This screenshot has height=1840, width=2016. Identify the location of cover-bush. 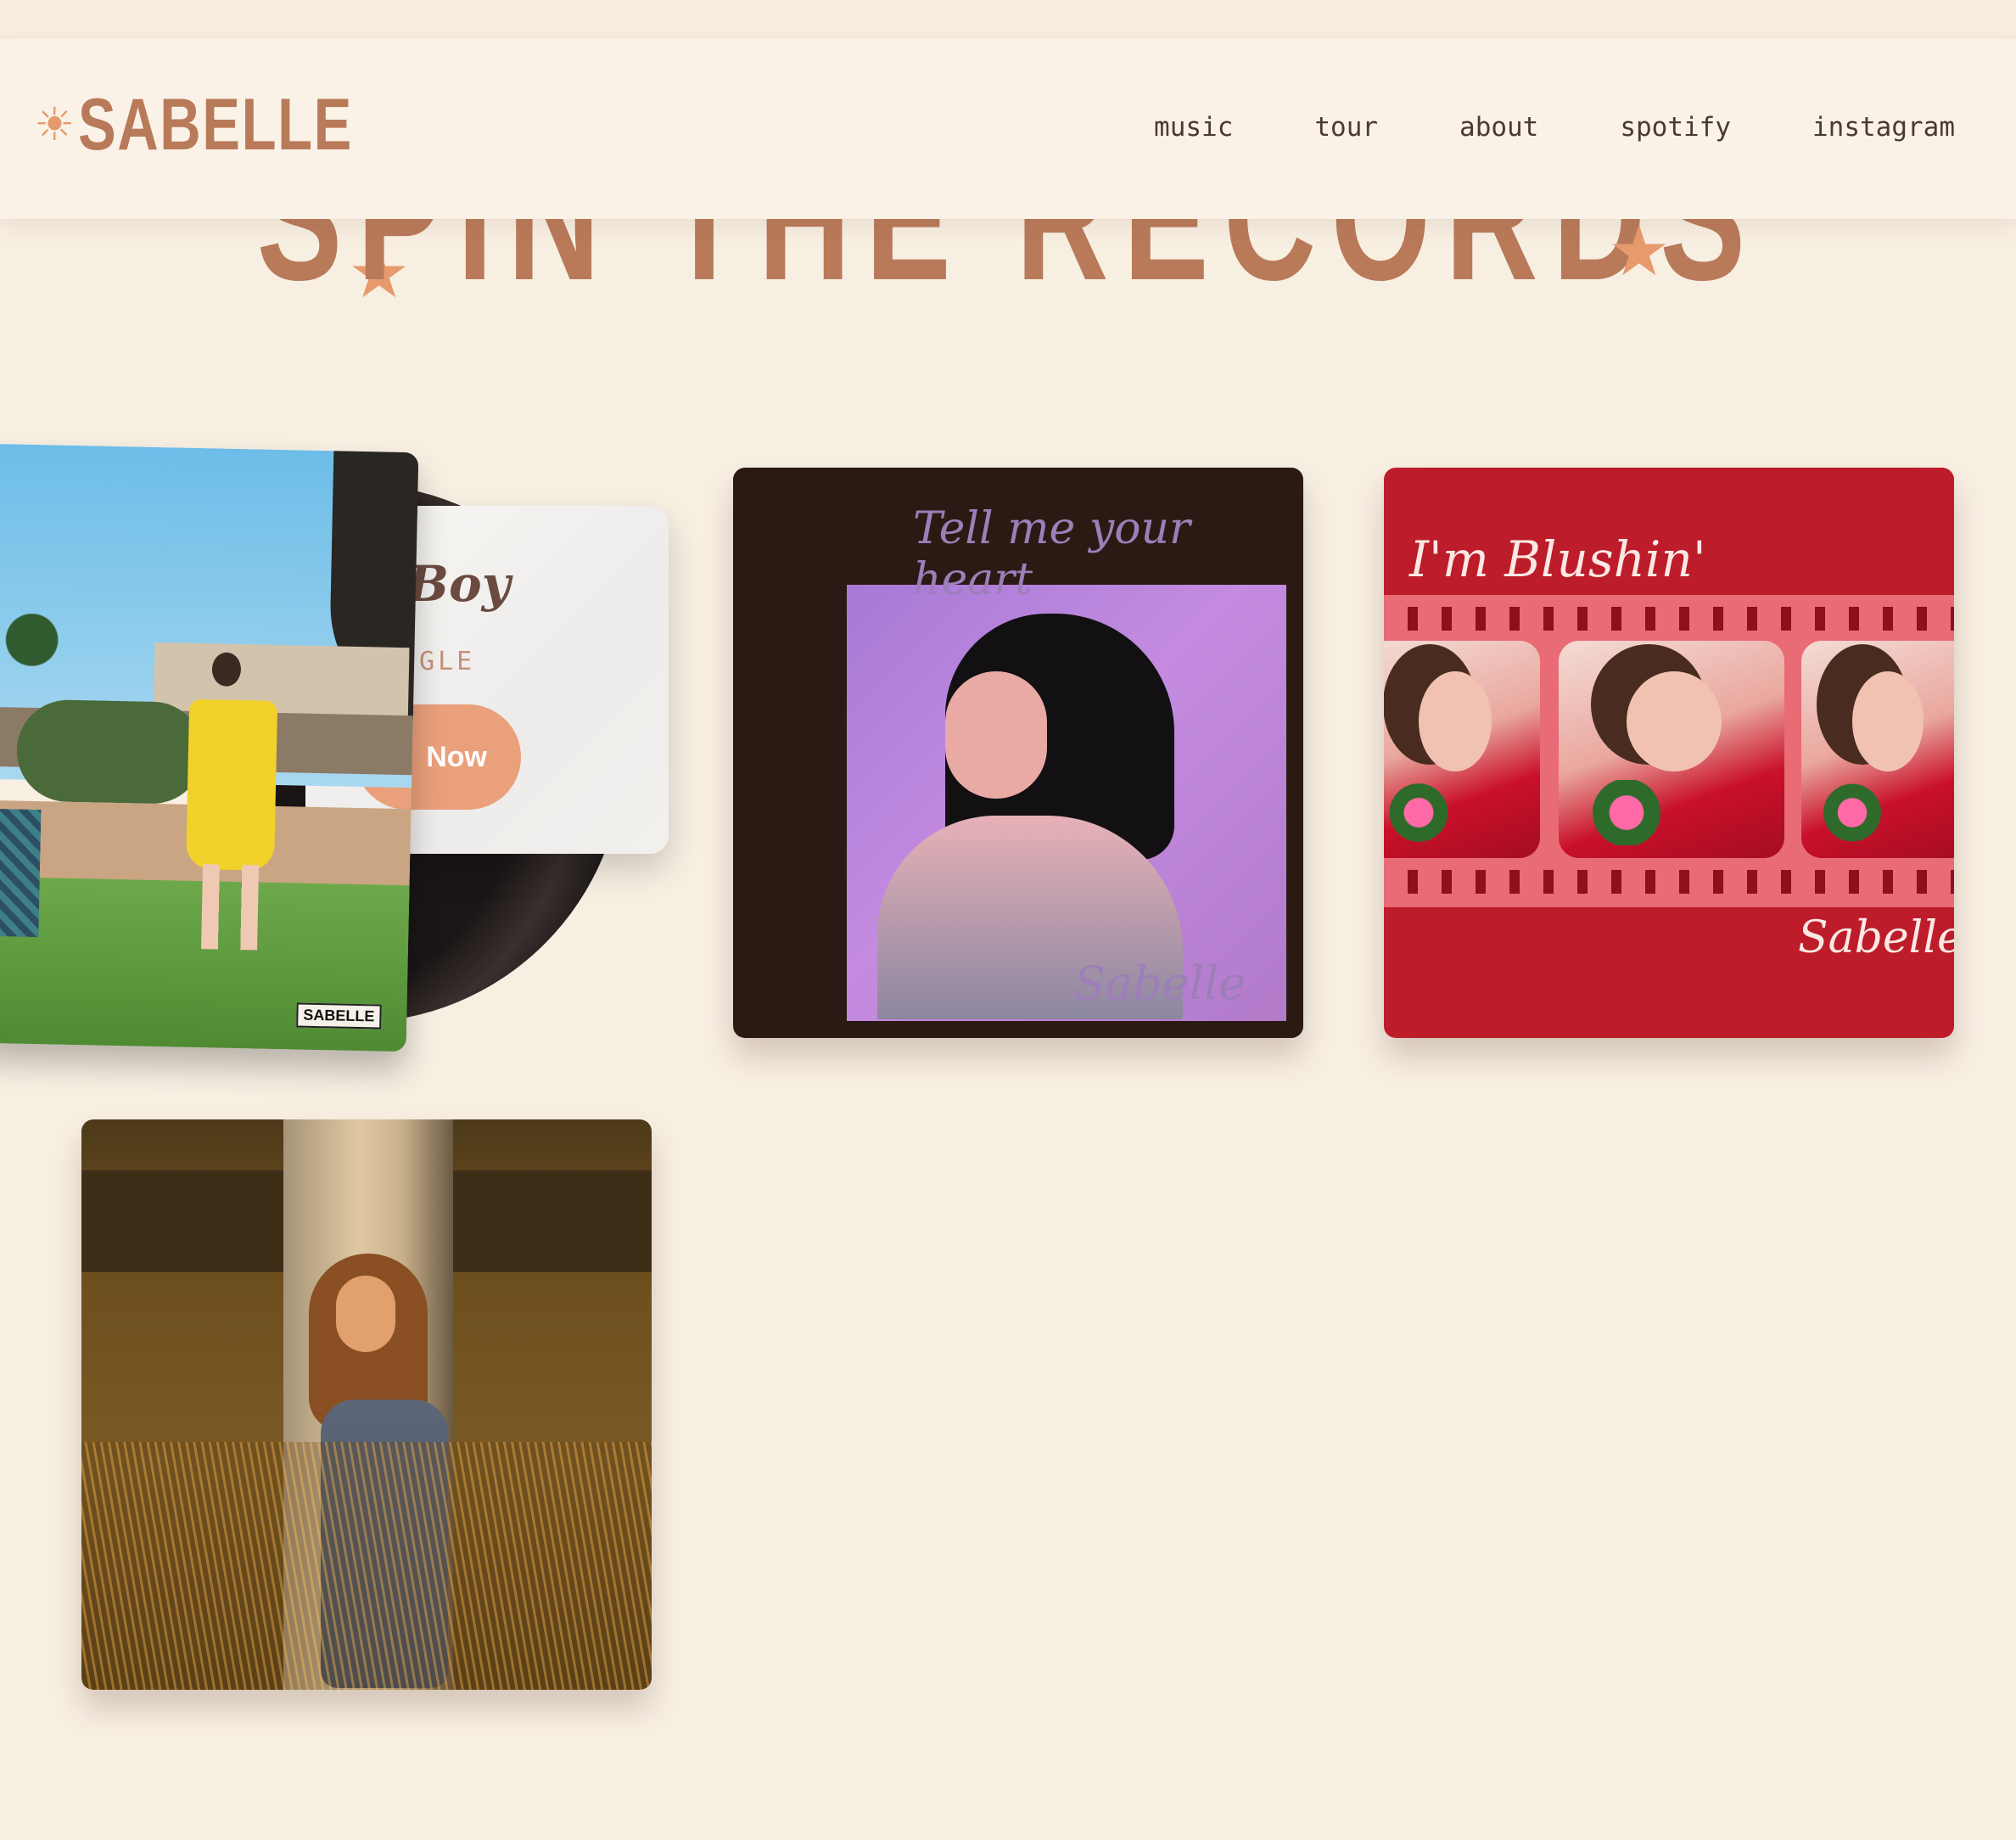
(110, 752).